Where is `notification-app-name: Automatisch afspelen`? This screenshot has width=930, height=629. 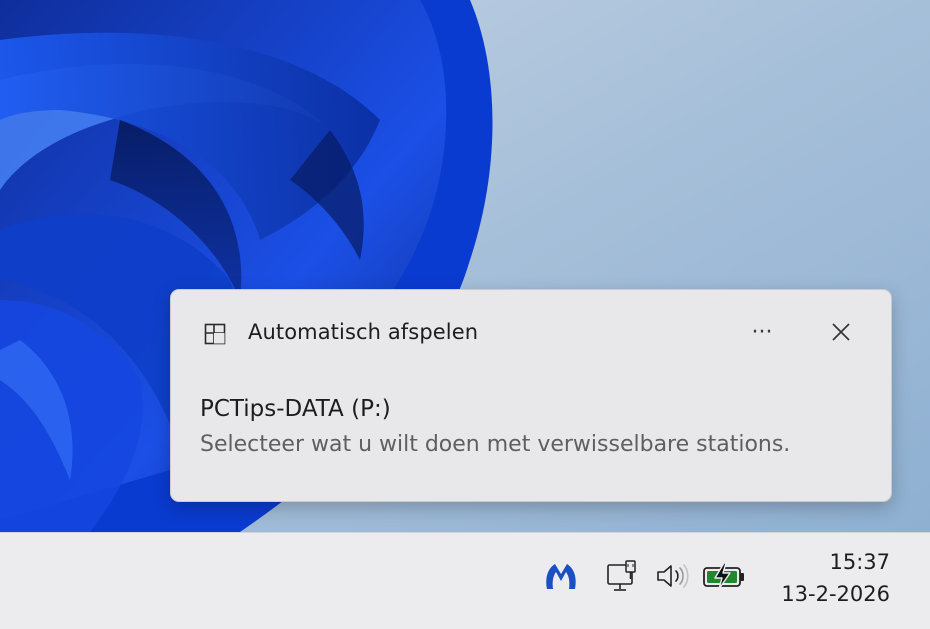
notification-app-name: Automatisch afspelen is located at coordinates (363, 332).